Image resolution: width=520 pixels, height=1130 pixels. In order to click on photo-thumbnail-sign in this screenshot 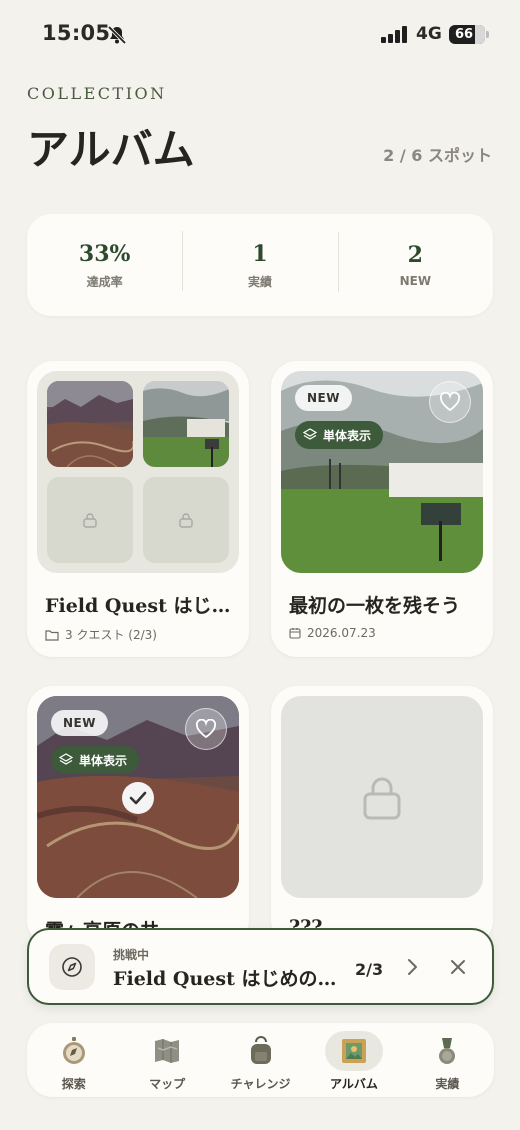, I will do `click(186, 424)`.